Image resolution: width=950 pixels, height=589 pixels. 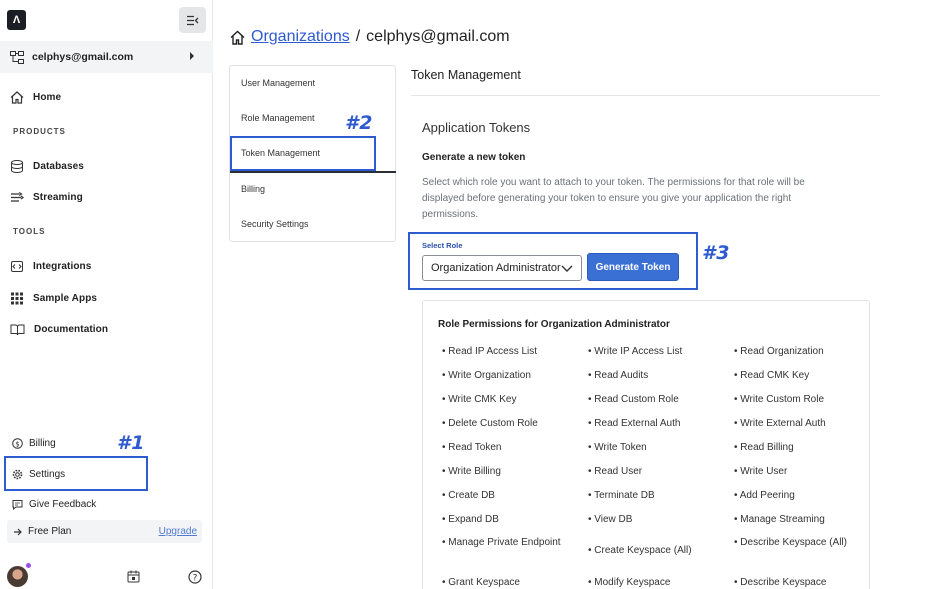 What do you see at coordinates (716, 253) in the screenshot?
I see `annotation-label-3: #3` at bounding box center [716, 253].